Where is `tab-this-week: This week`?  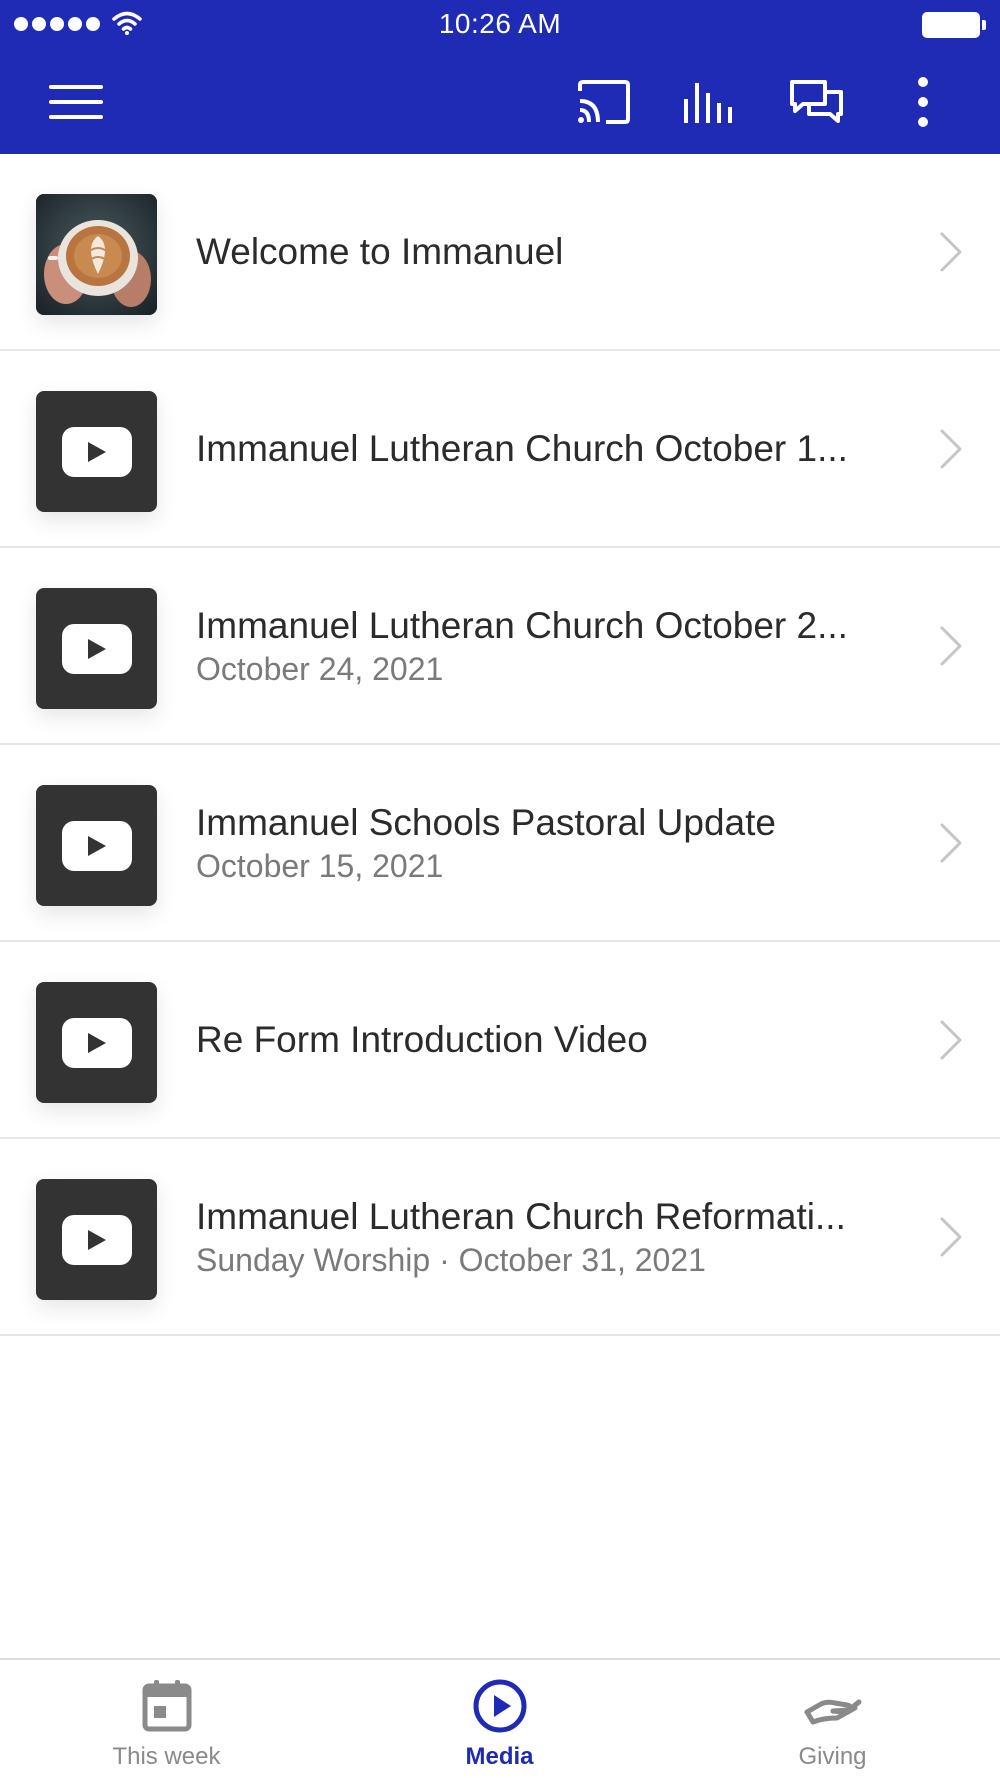 tab-this-week: This week is located at coordinates (166, 1719).